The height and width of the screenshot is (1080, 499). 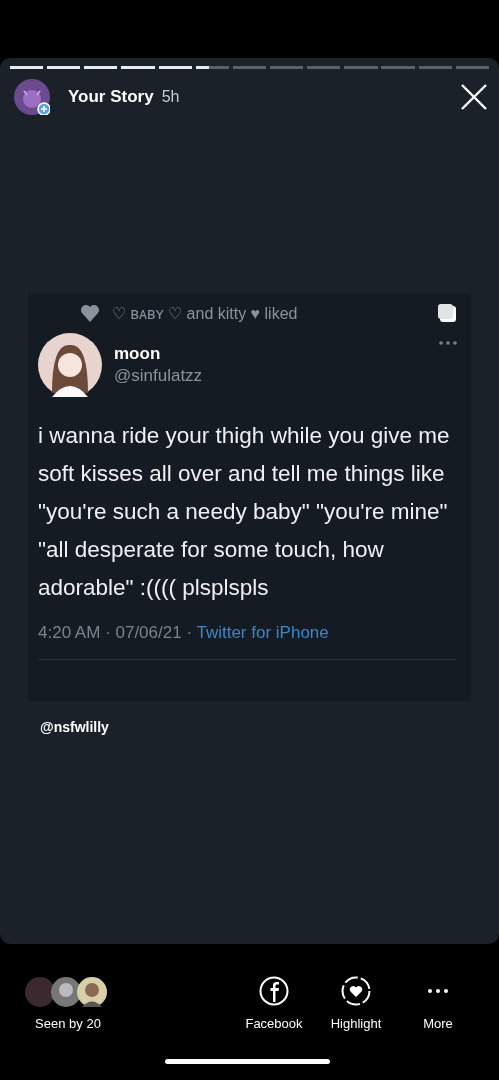 What do you see at coordinates (111, 97) in the screenshot?
I see `story-title: Your Story` at bounding box center [111, 97].